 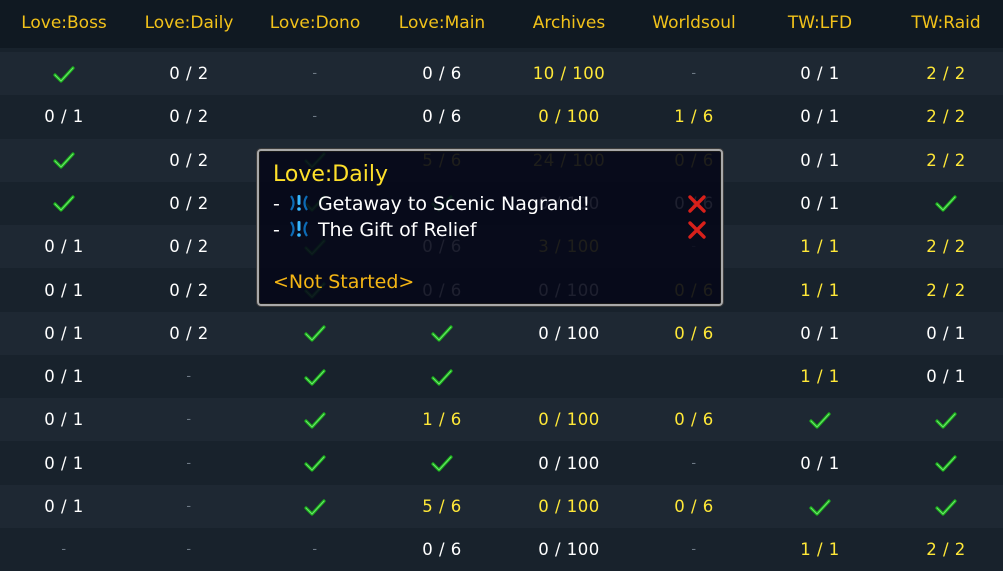 What do you see at coordinates (431, 205) in the screenshot?
I see `tooltip-quest-line: - Getaway to Scenic Nagrand!` at bounding box center [431, 205].